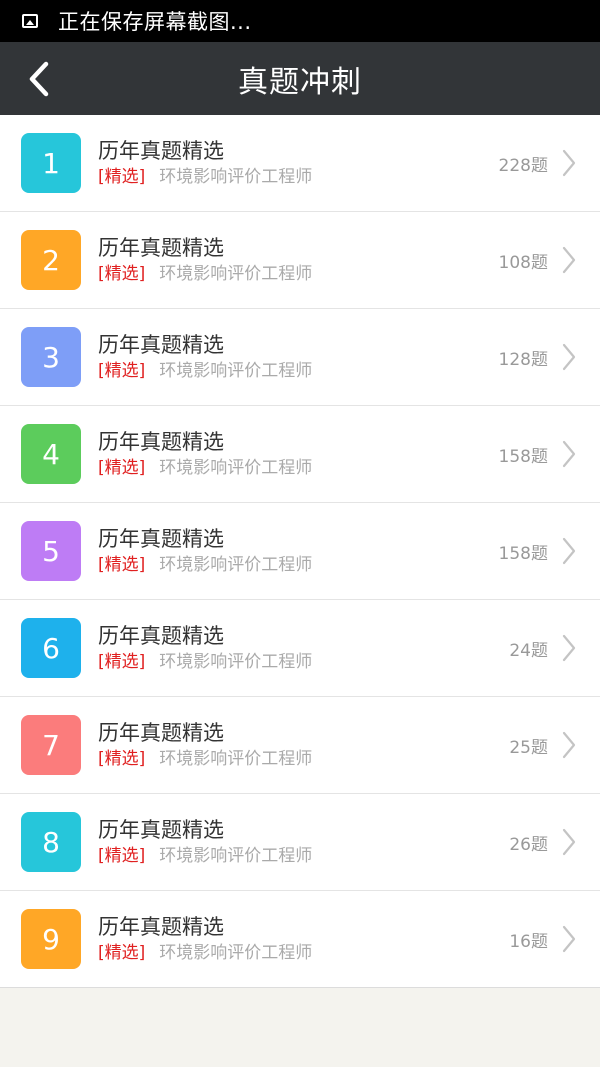 Image resolution: width=600 pixels, height=1067 pixels. Describe the element at coordinates (528, 941) in the screenshot. I see `question-count: 16题` at that location.